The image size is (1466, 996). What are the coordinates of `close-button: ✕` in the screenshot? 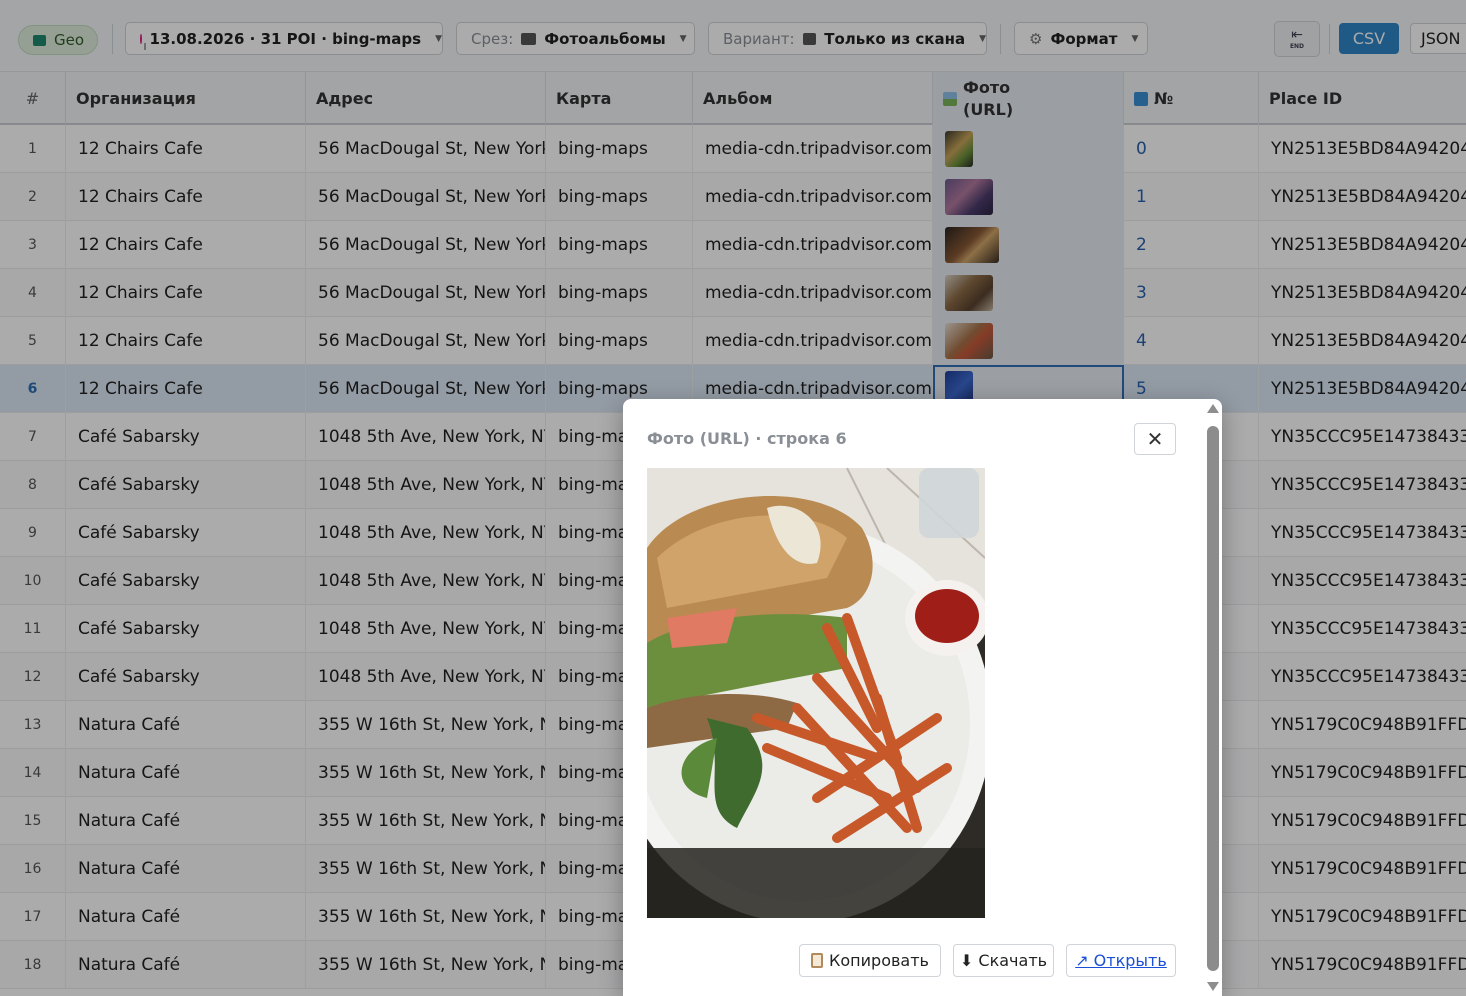 It's located at (1155, 439).